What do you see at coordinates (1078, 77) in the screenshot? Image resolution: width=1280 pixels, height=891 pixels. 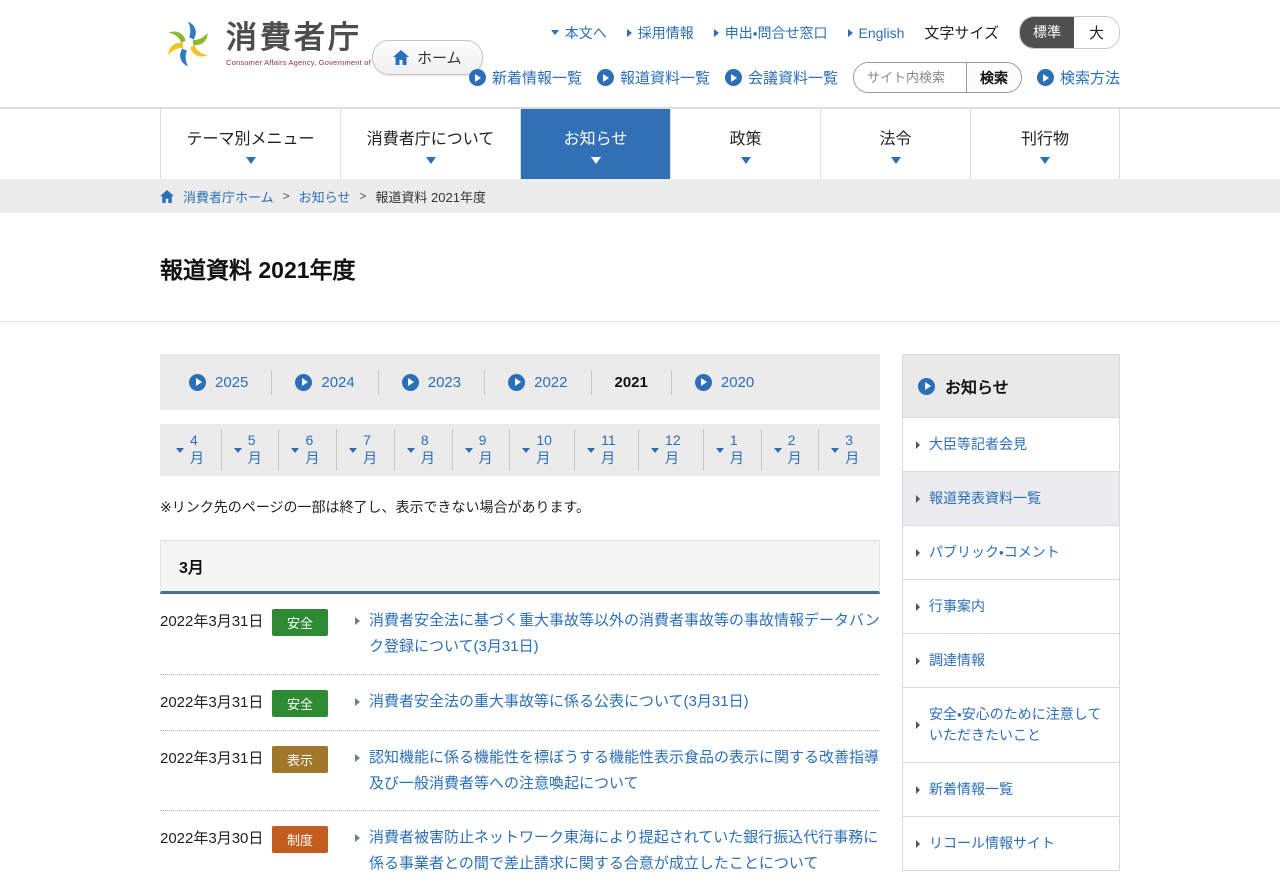 I see `search-help-link: 検索方法` at bounding box center [1078, 77].